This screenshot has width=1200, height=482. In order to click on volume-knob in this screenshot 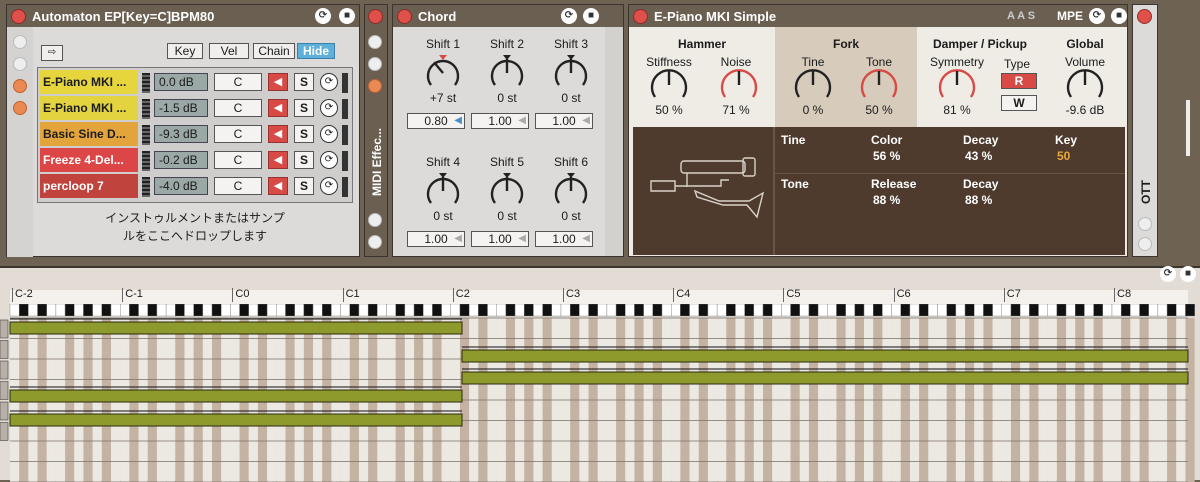, I will do `click(1085, 83)`.